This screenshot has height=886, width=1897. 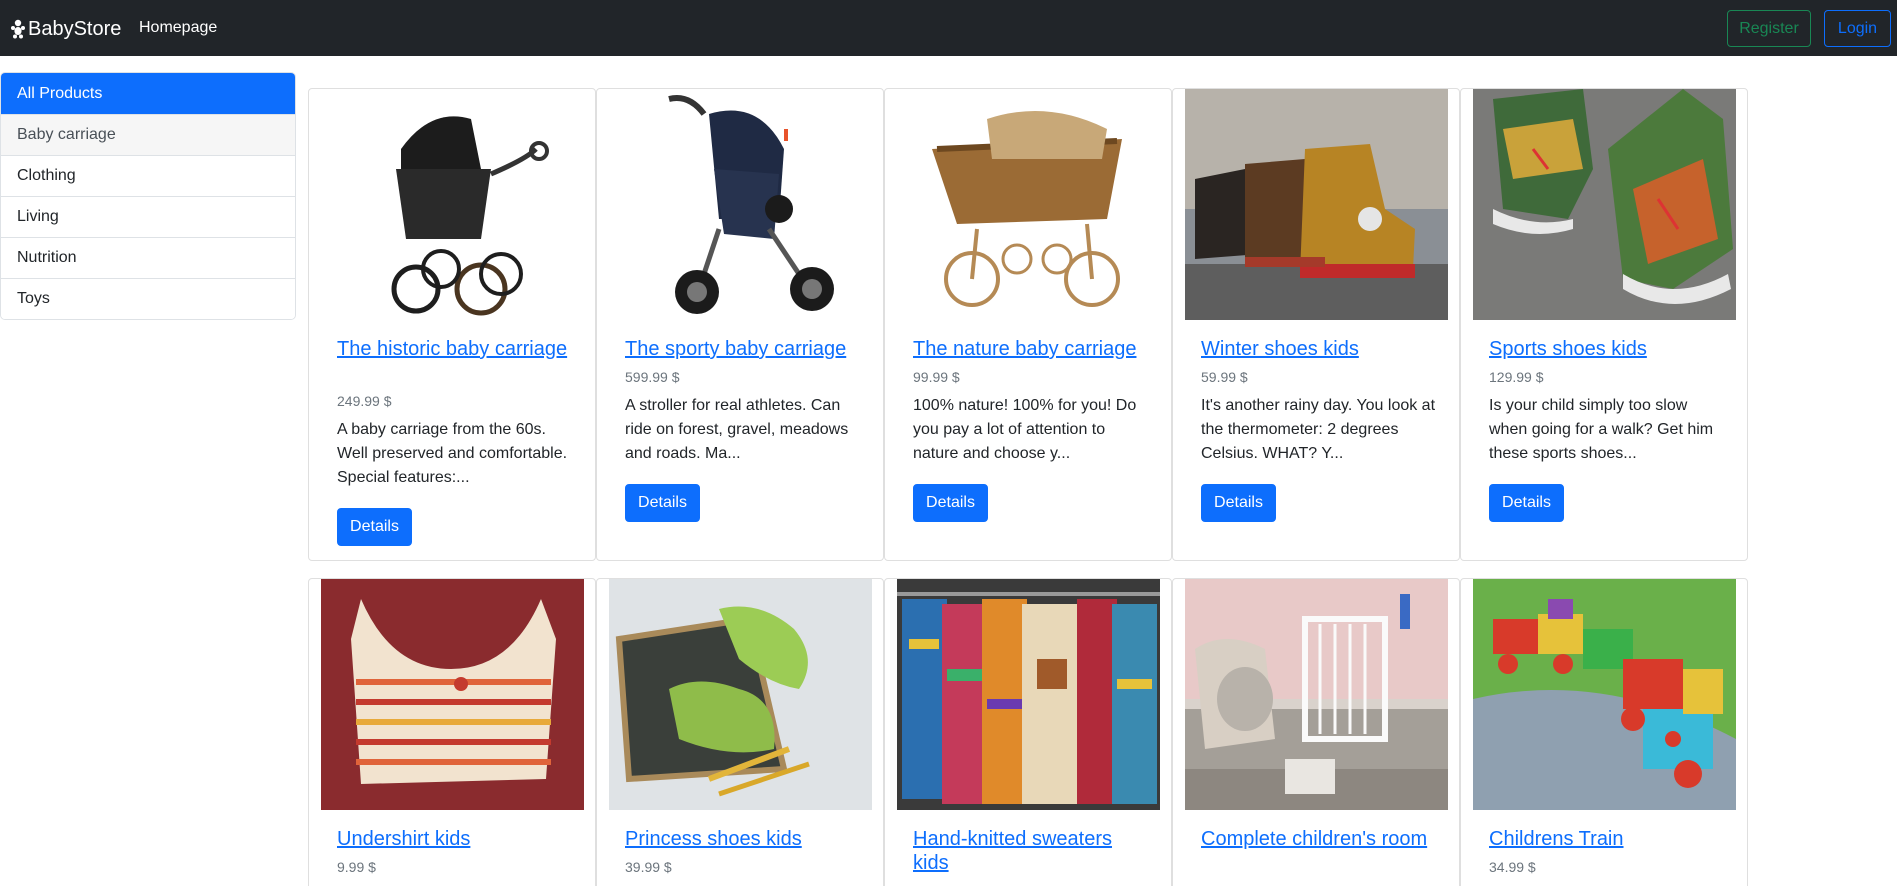 I want to click on jogging-stroller-image, so click(x=740, y=204).